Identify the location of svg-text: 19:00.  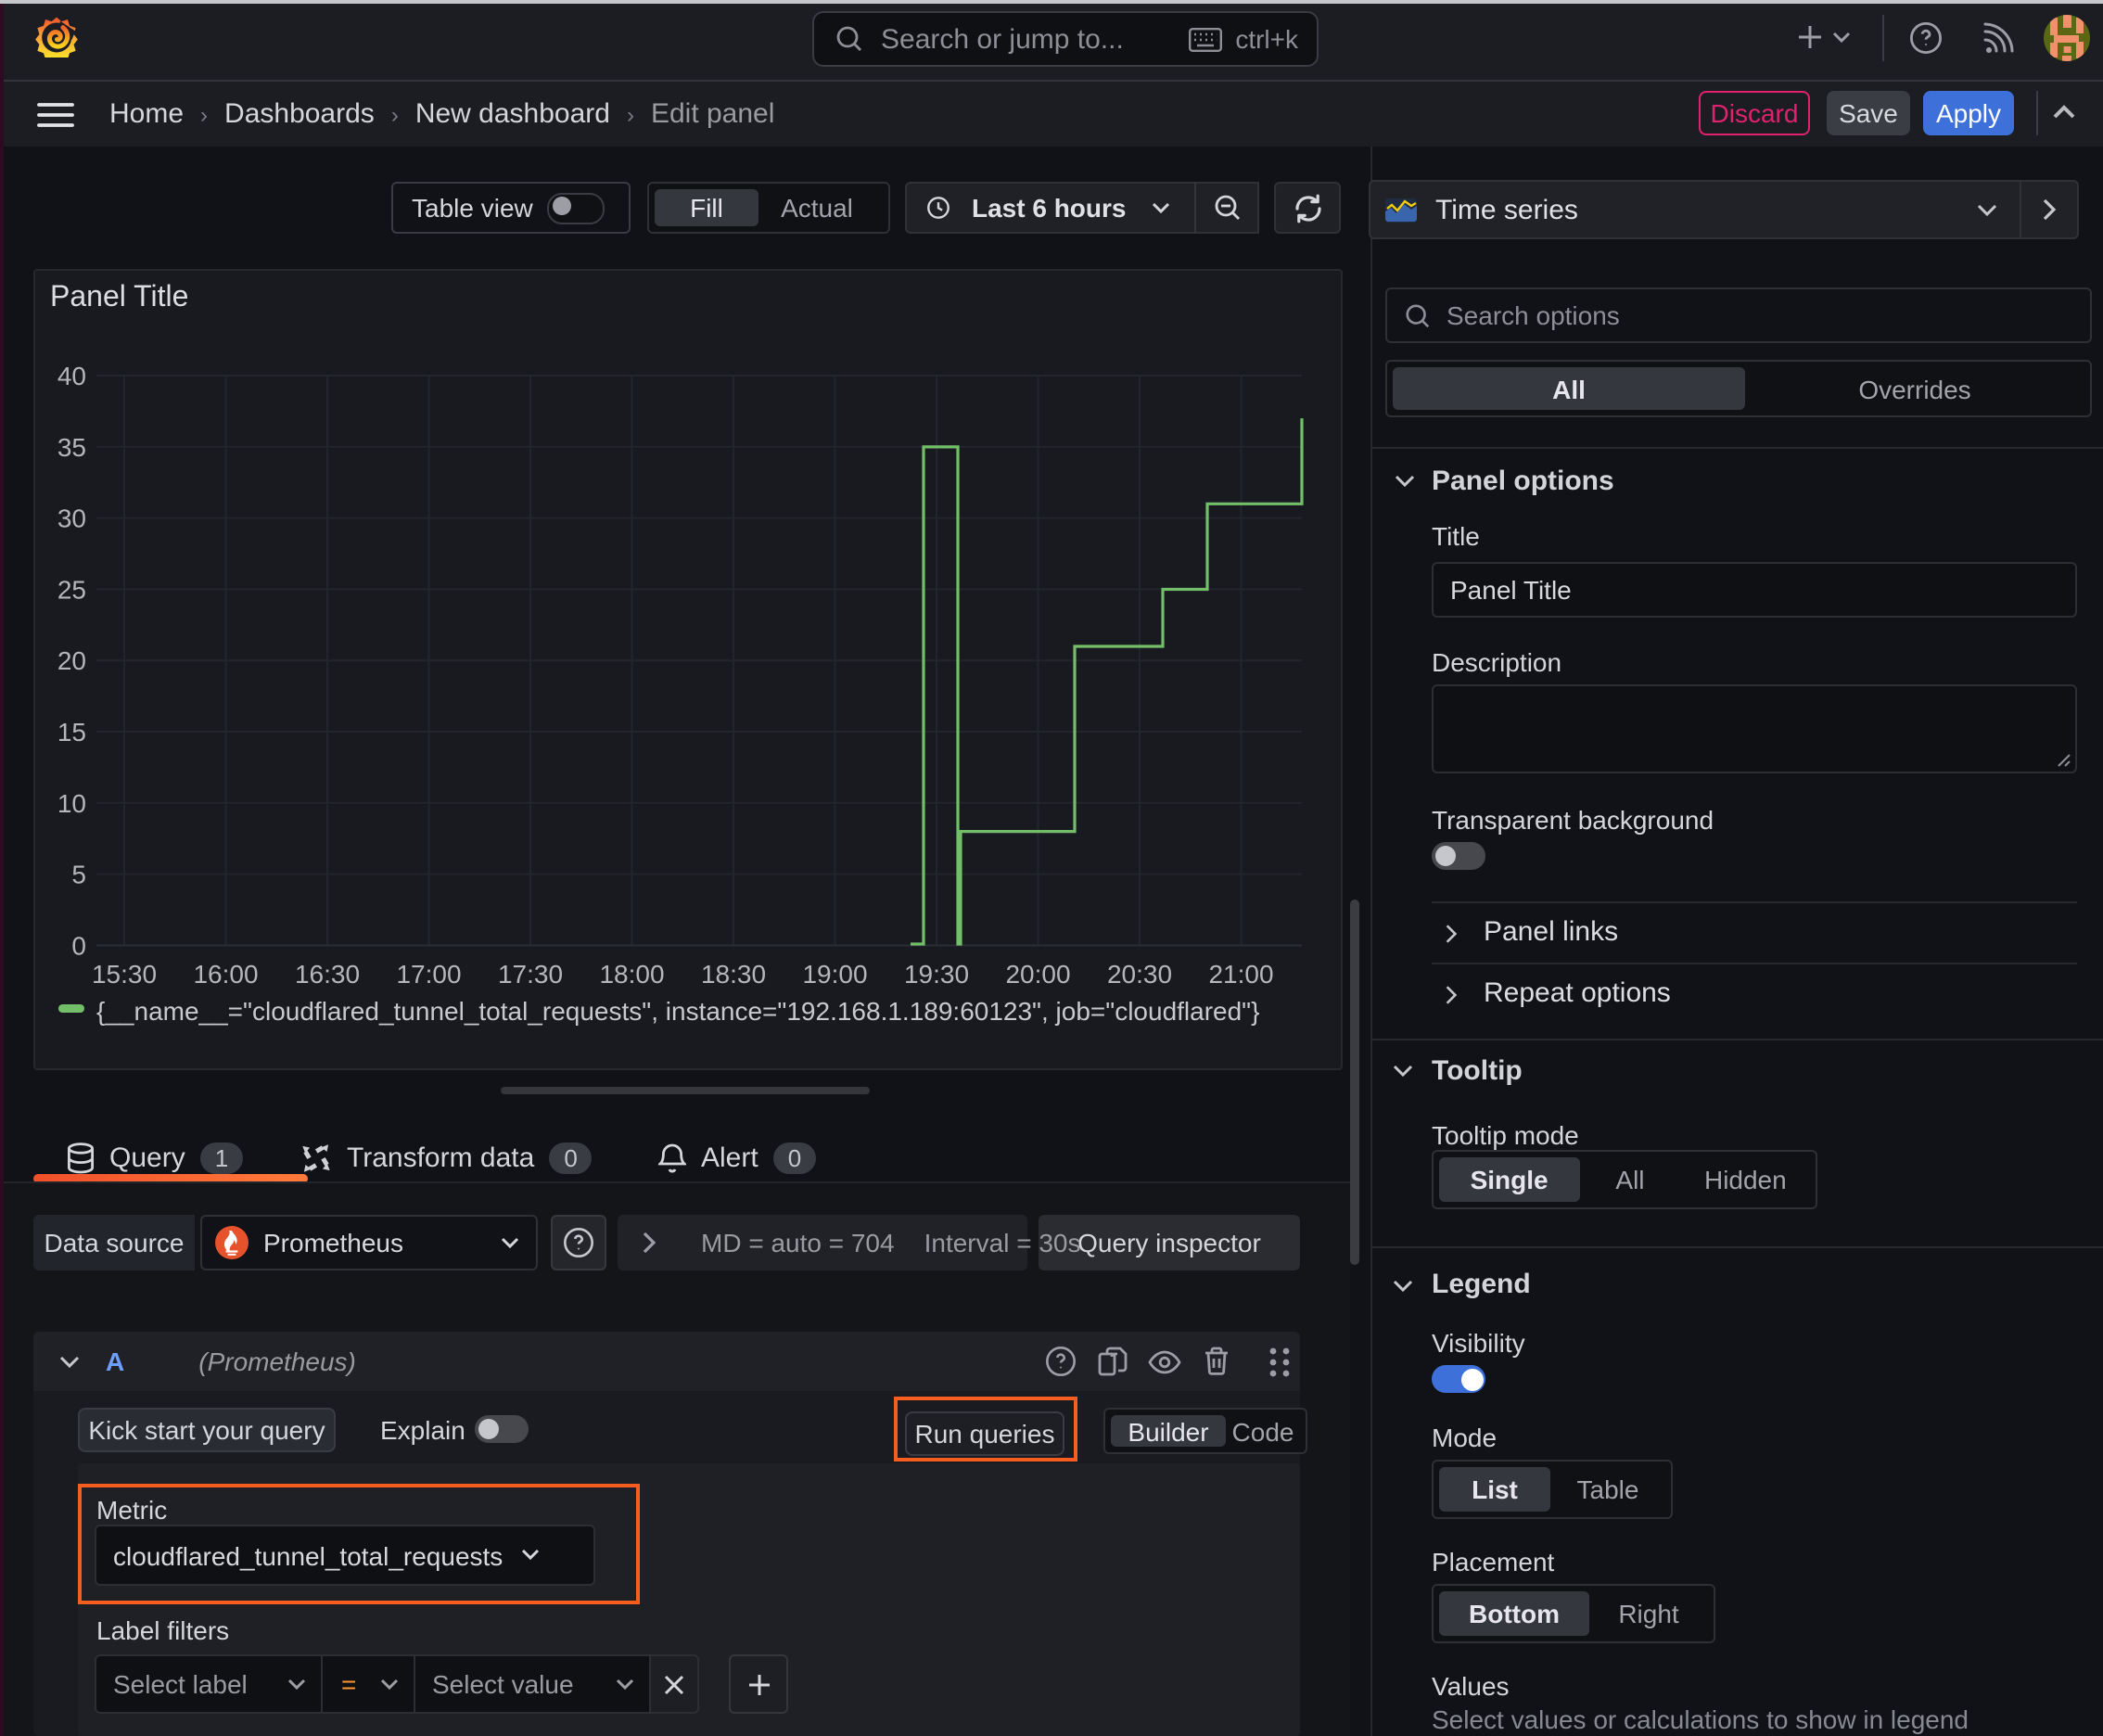
(834, 974).